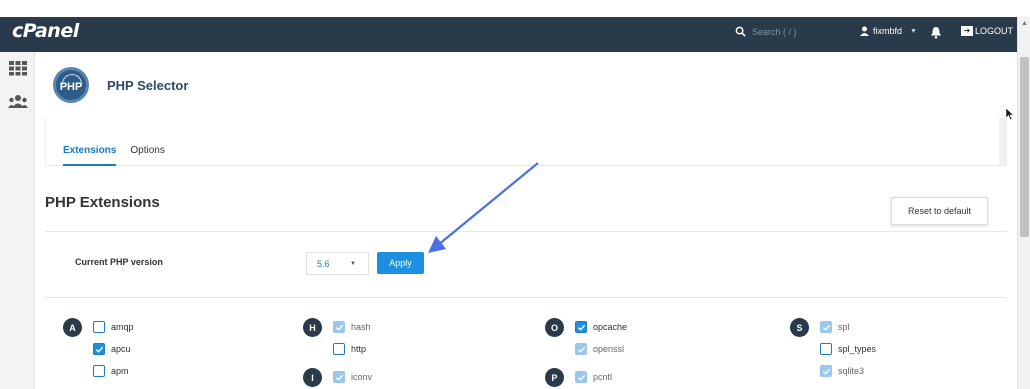 The width and height of the screenshot is (1030, 389). Describe the element at coordinates (844, 327) in the screenshot. I see `extension-label: spl` at that location.